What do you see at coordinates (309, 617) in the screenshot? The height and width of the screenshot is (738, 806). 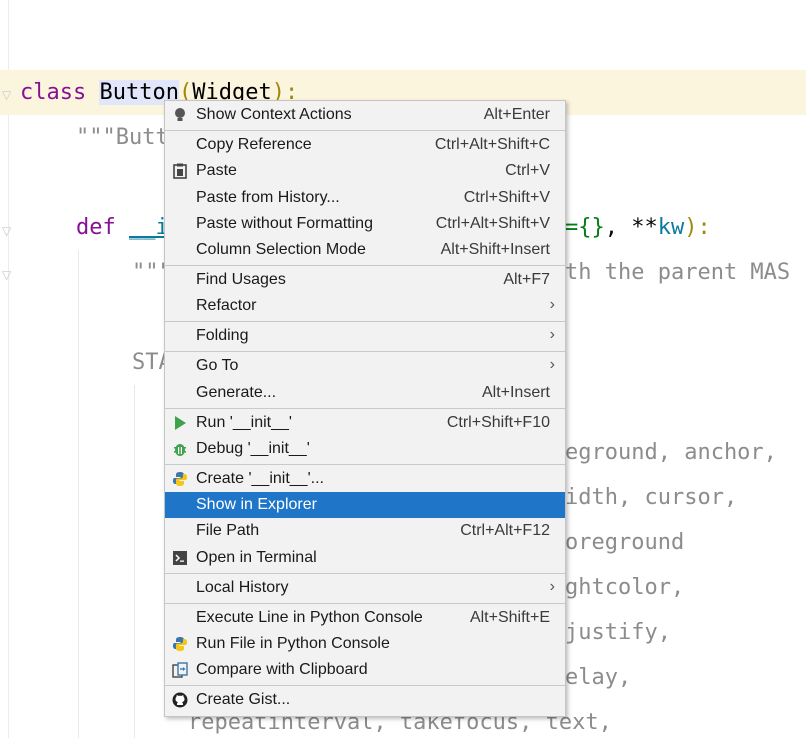 I see `menu-item-label: Execute Line in Python Console` at bounding box center [309, 617].